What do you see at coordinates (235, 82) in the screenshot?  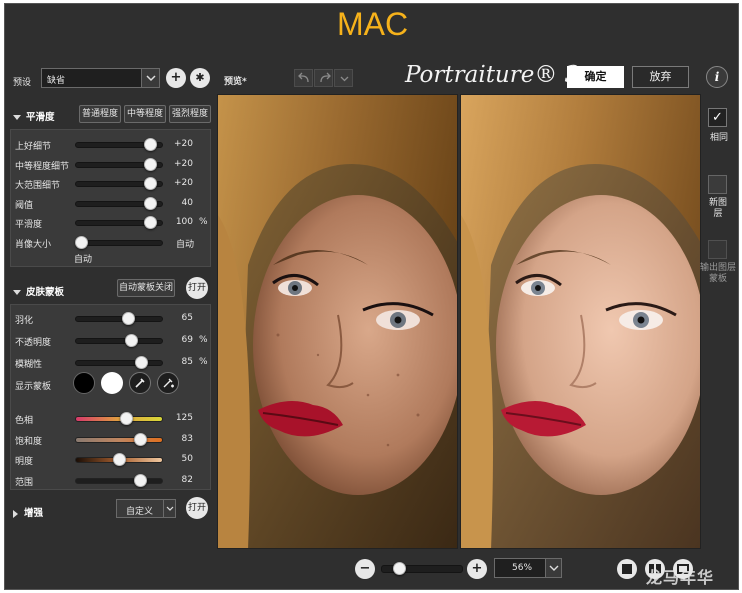 I see `preview-label: 预览*` at bounding box center [235, 82].